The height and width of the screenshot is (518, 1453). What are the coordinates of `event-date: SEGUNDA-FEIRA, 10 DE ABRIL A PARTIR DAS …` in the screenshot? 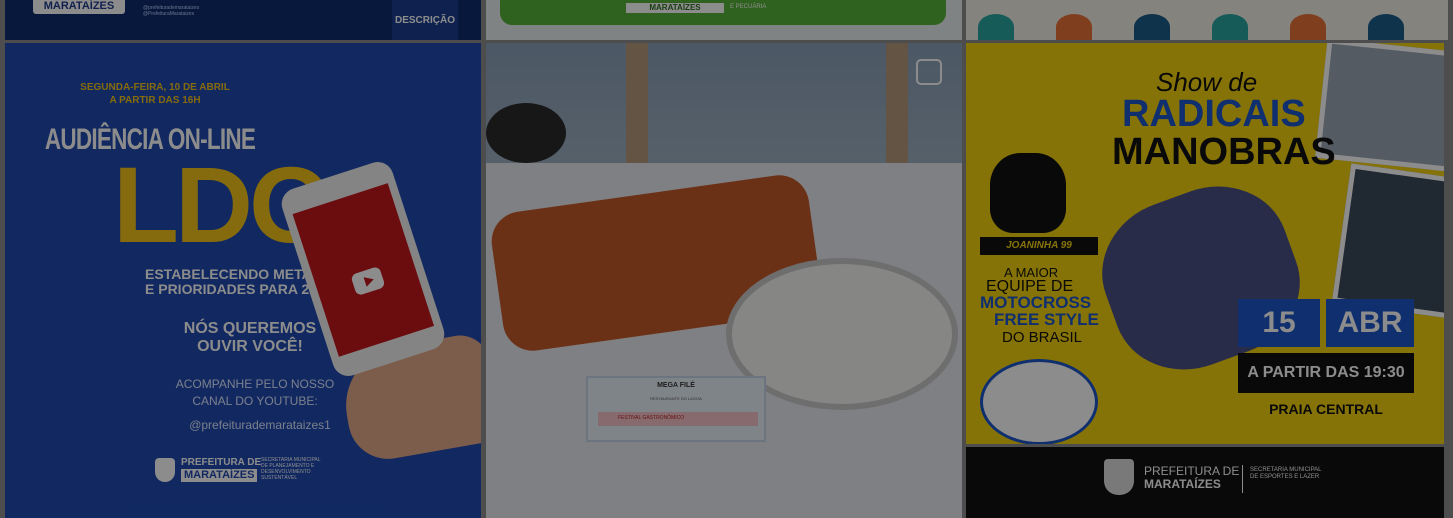 It's located at (155, 94).